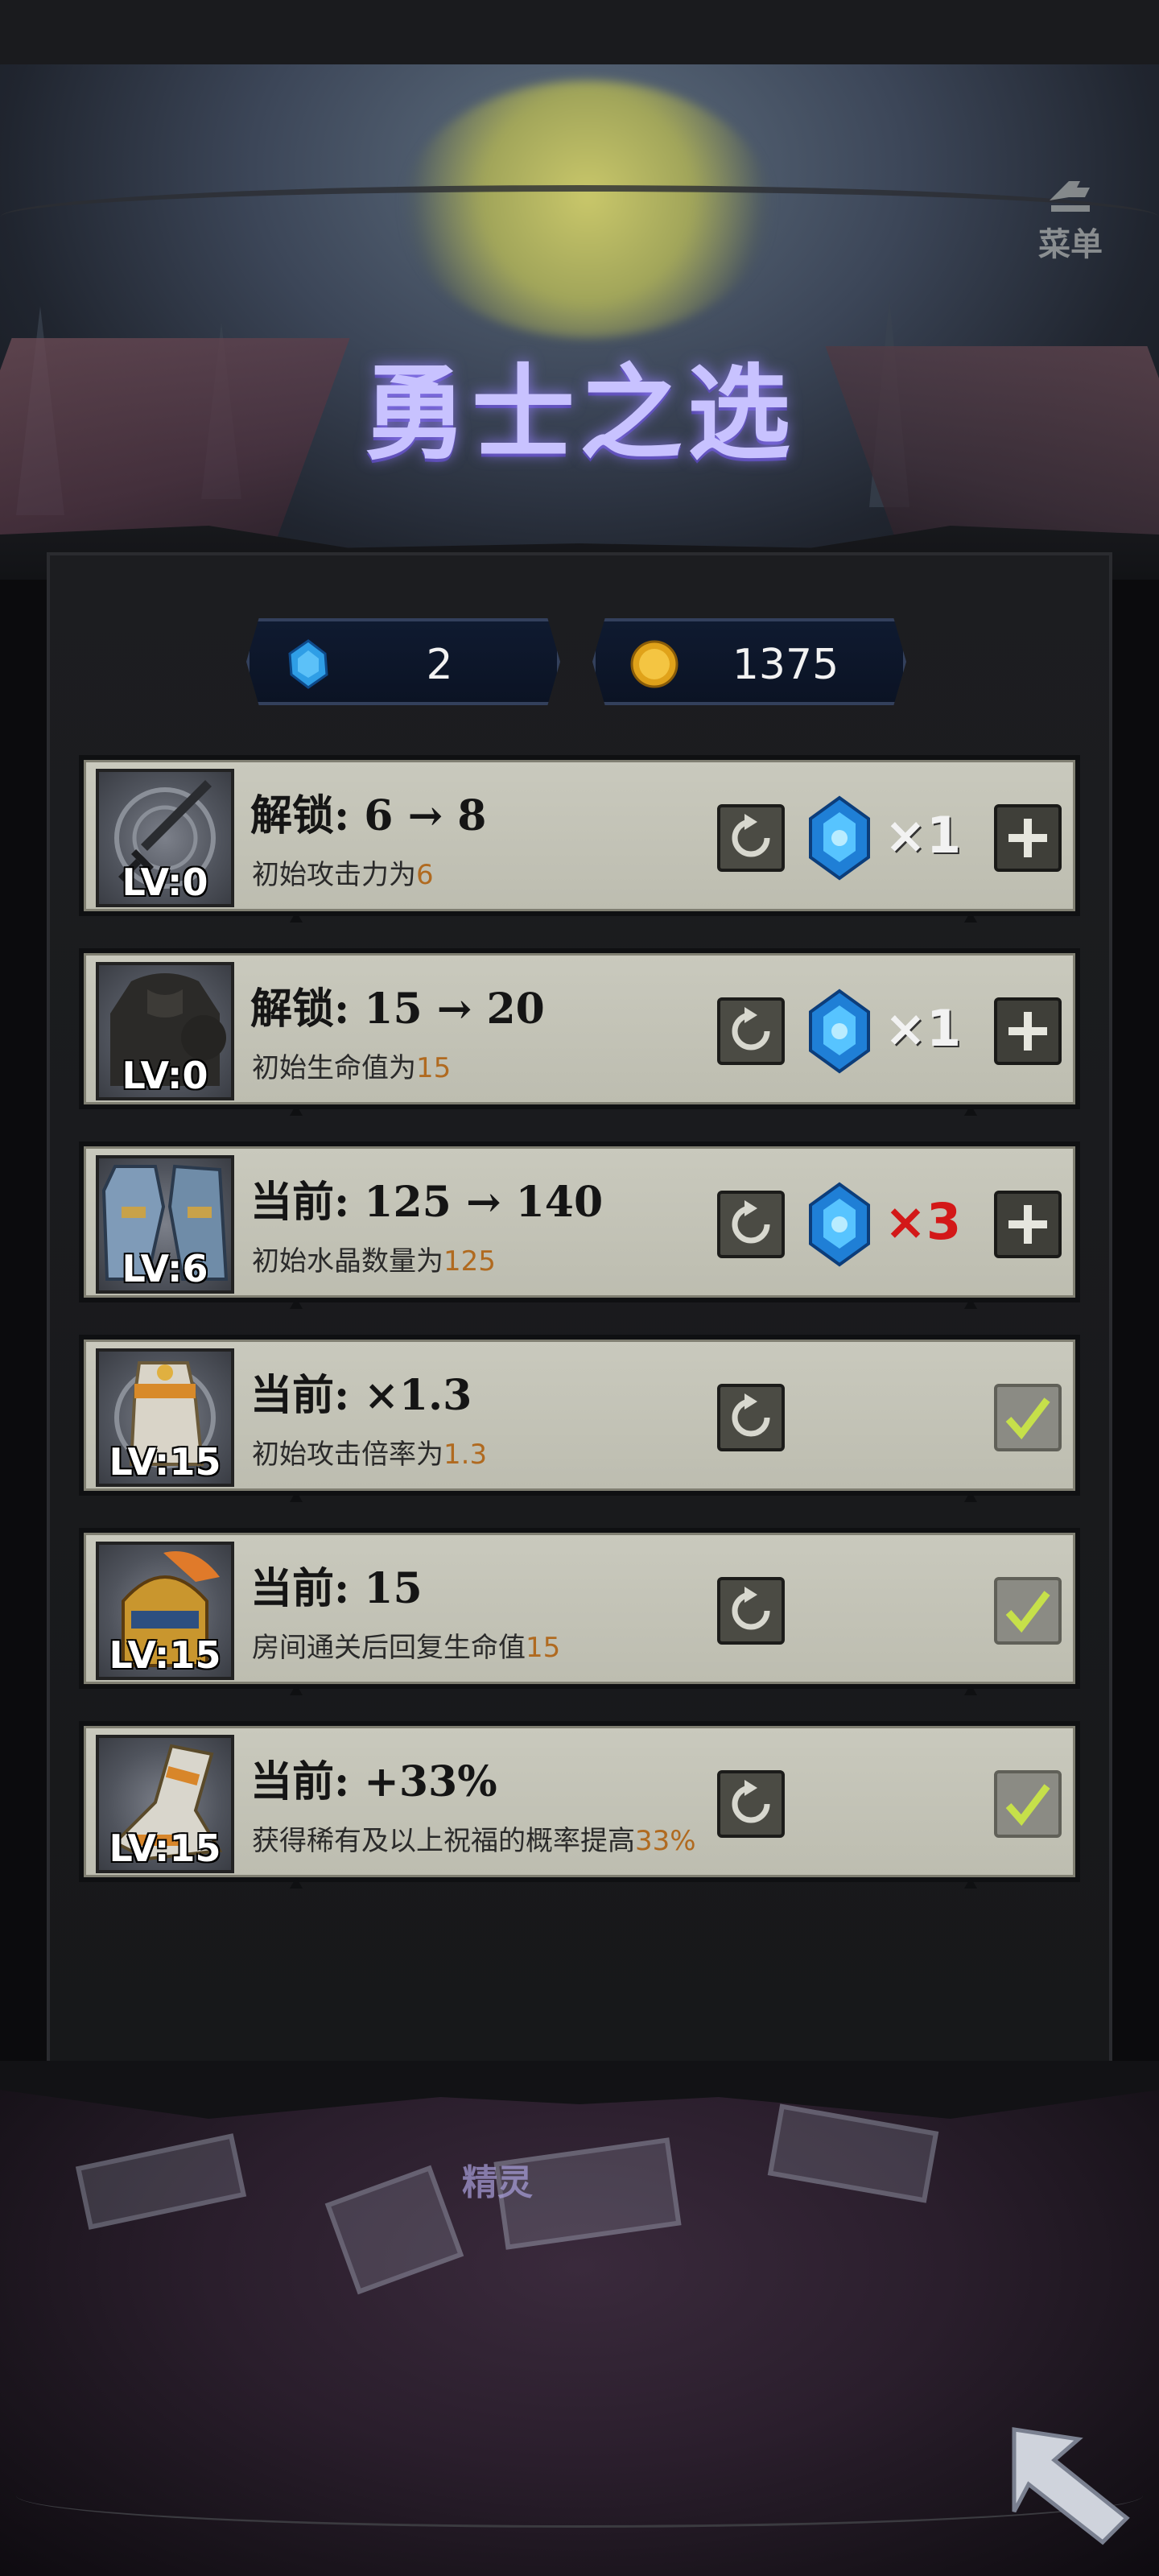  I want to click on menu-button: 菜单, so click(1070, 233).